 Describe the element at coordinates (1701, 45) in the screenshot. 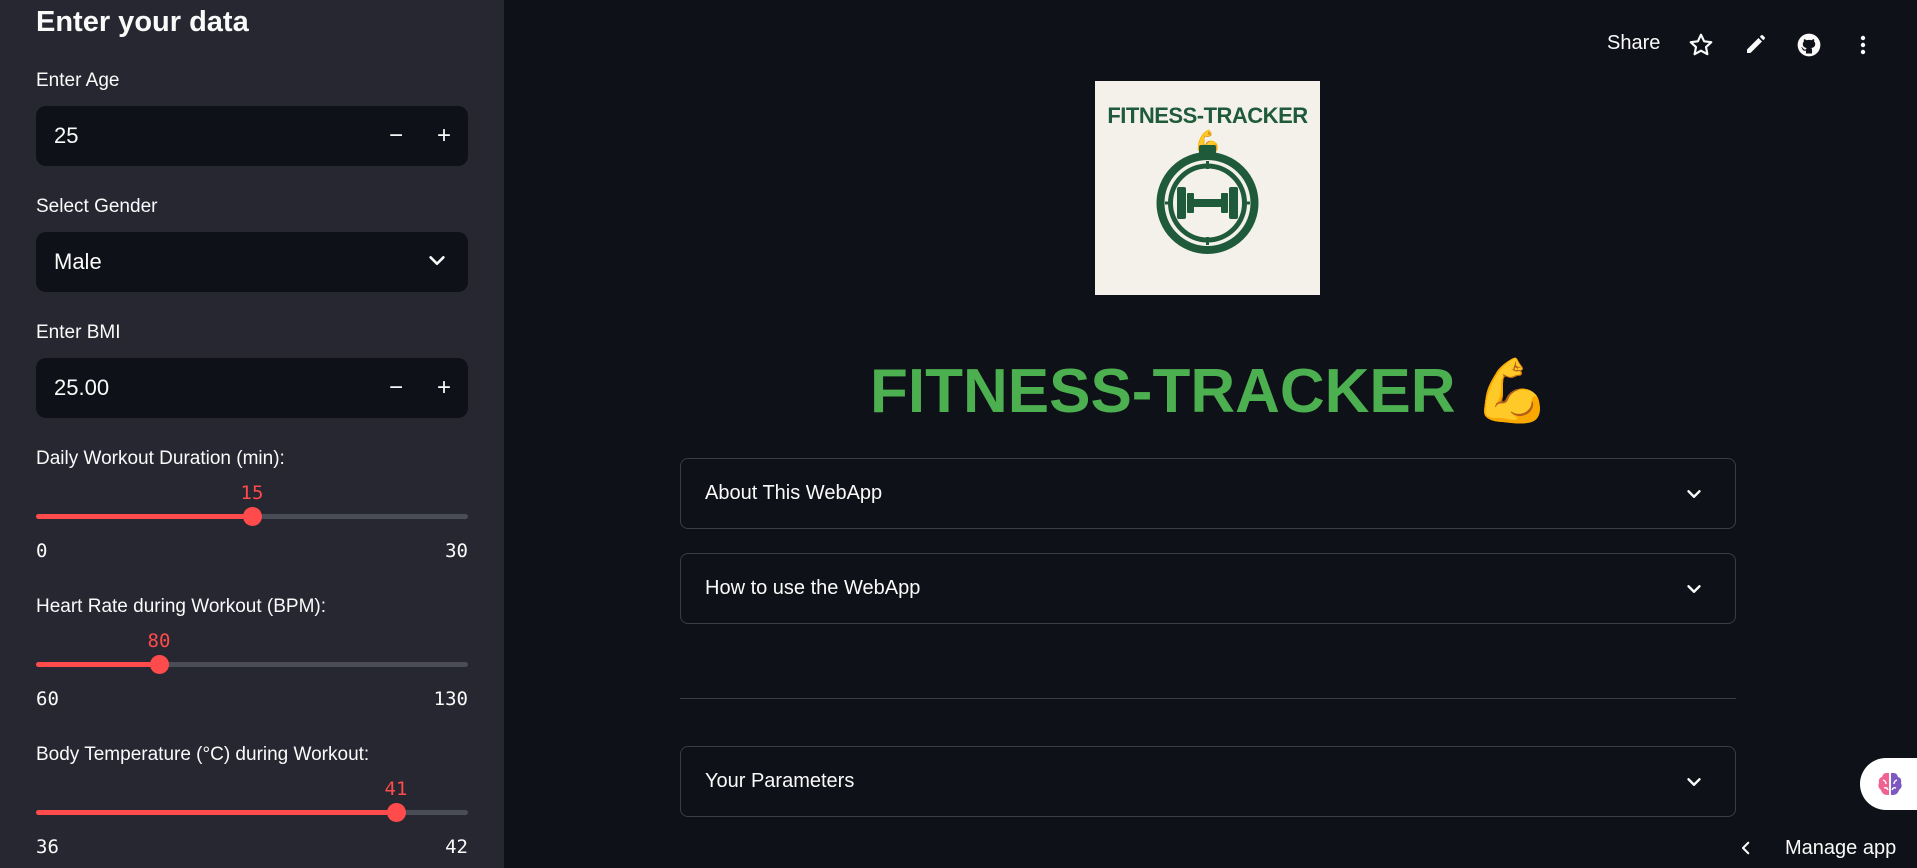

I see `star-icon` at that location.